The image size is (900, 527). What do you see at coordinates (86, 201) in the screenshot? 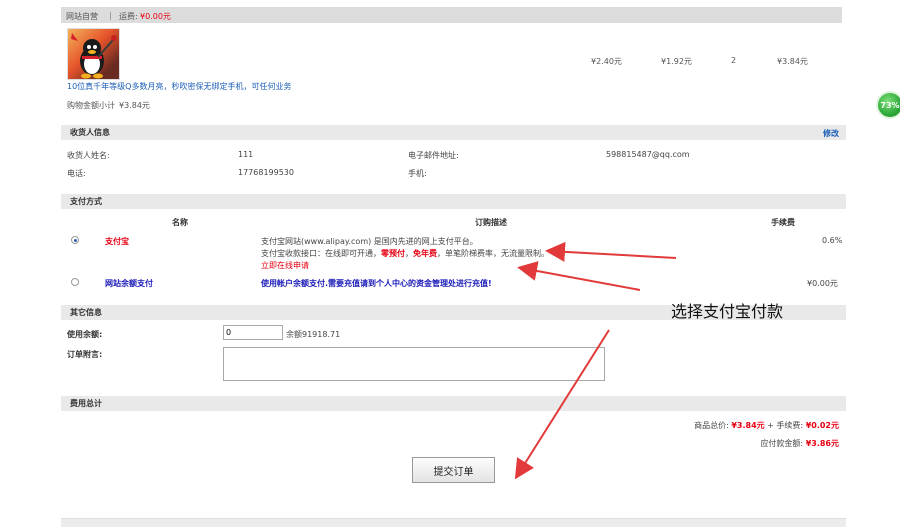
I see `payment-section-title: 支付方式` at bounding box center [86, 201].